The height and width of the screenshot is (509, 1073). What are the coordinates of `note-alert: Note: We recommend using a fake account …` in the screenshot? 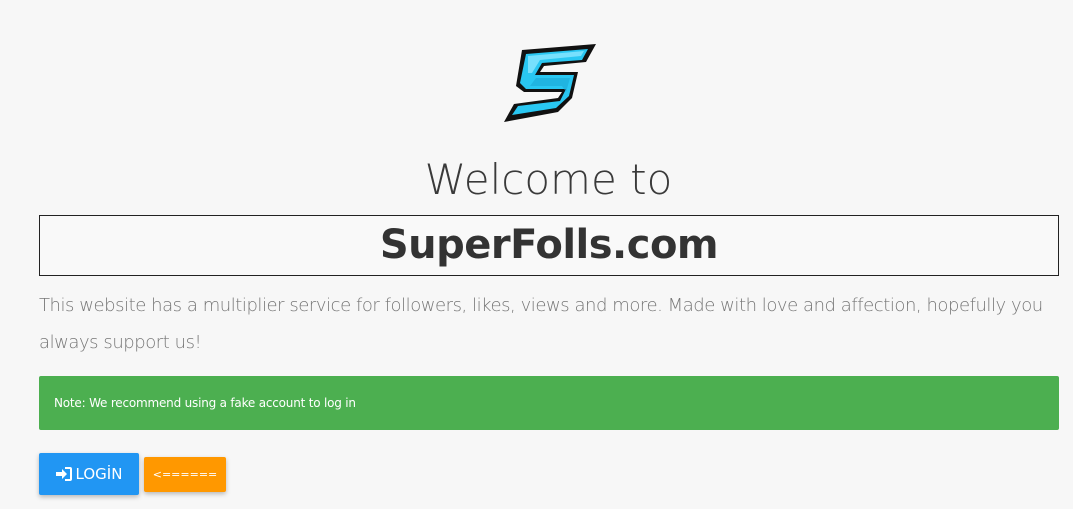 It's located at (549, 403).